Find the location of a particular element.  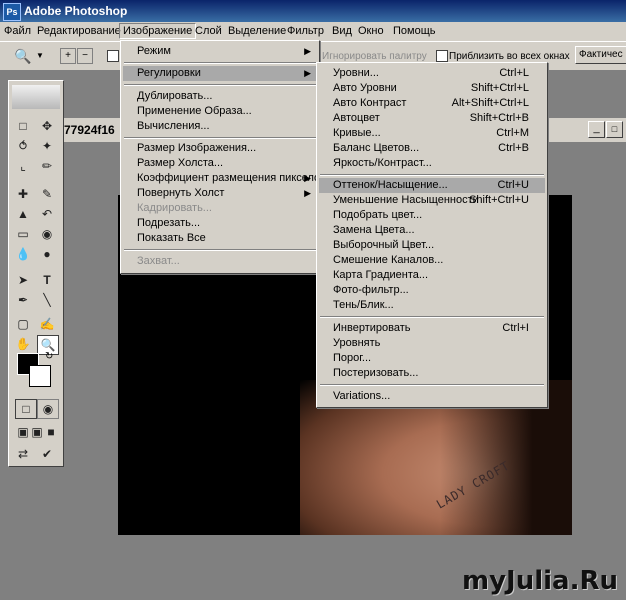

eraser-tool-icon: ▭ is located at coordinates (23, 234).